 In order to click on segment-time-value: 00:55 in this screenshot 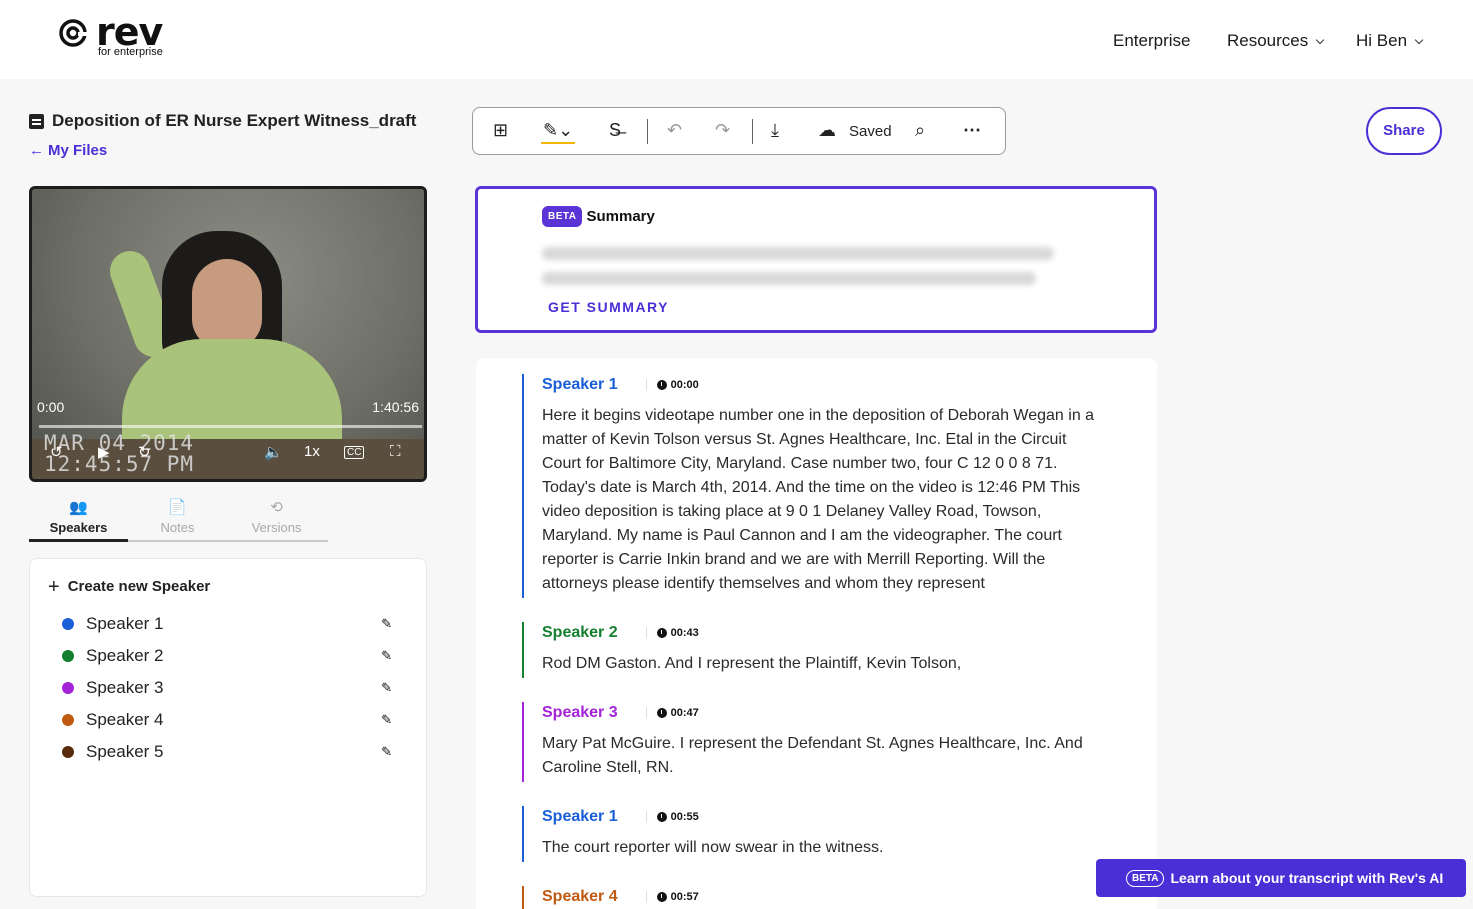, I will do `click(684, 817)`.